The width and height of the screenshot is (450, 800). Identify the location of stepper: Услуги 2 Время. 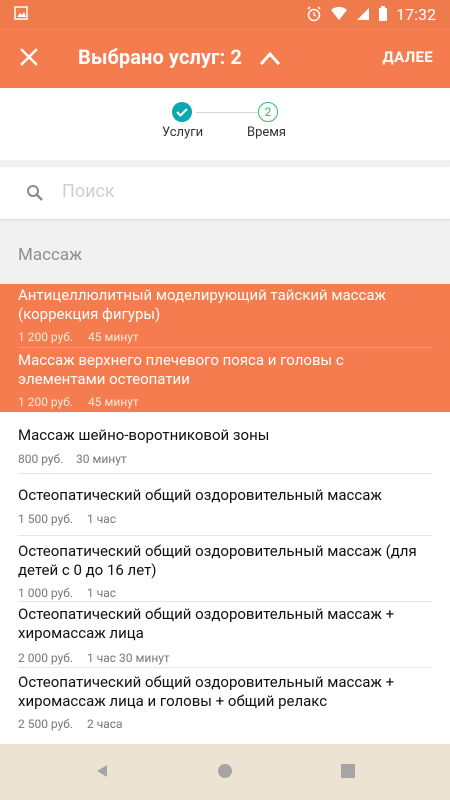
(225, 124).